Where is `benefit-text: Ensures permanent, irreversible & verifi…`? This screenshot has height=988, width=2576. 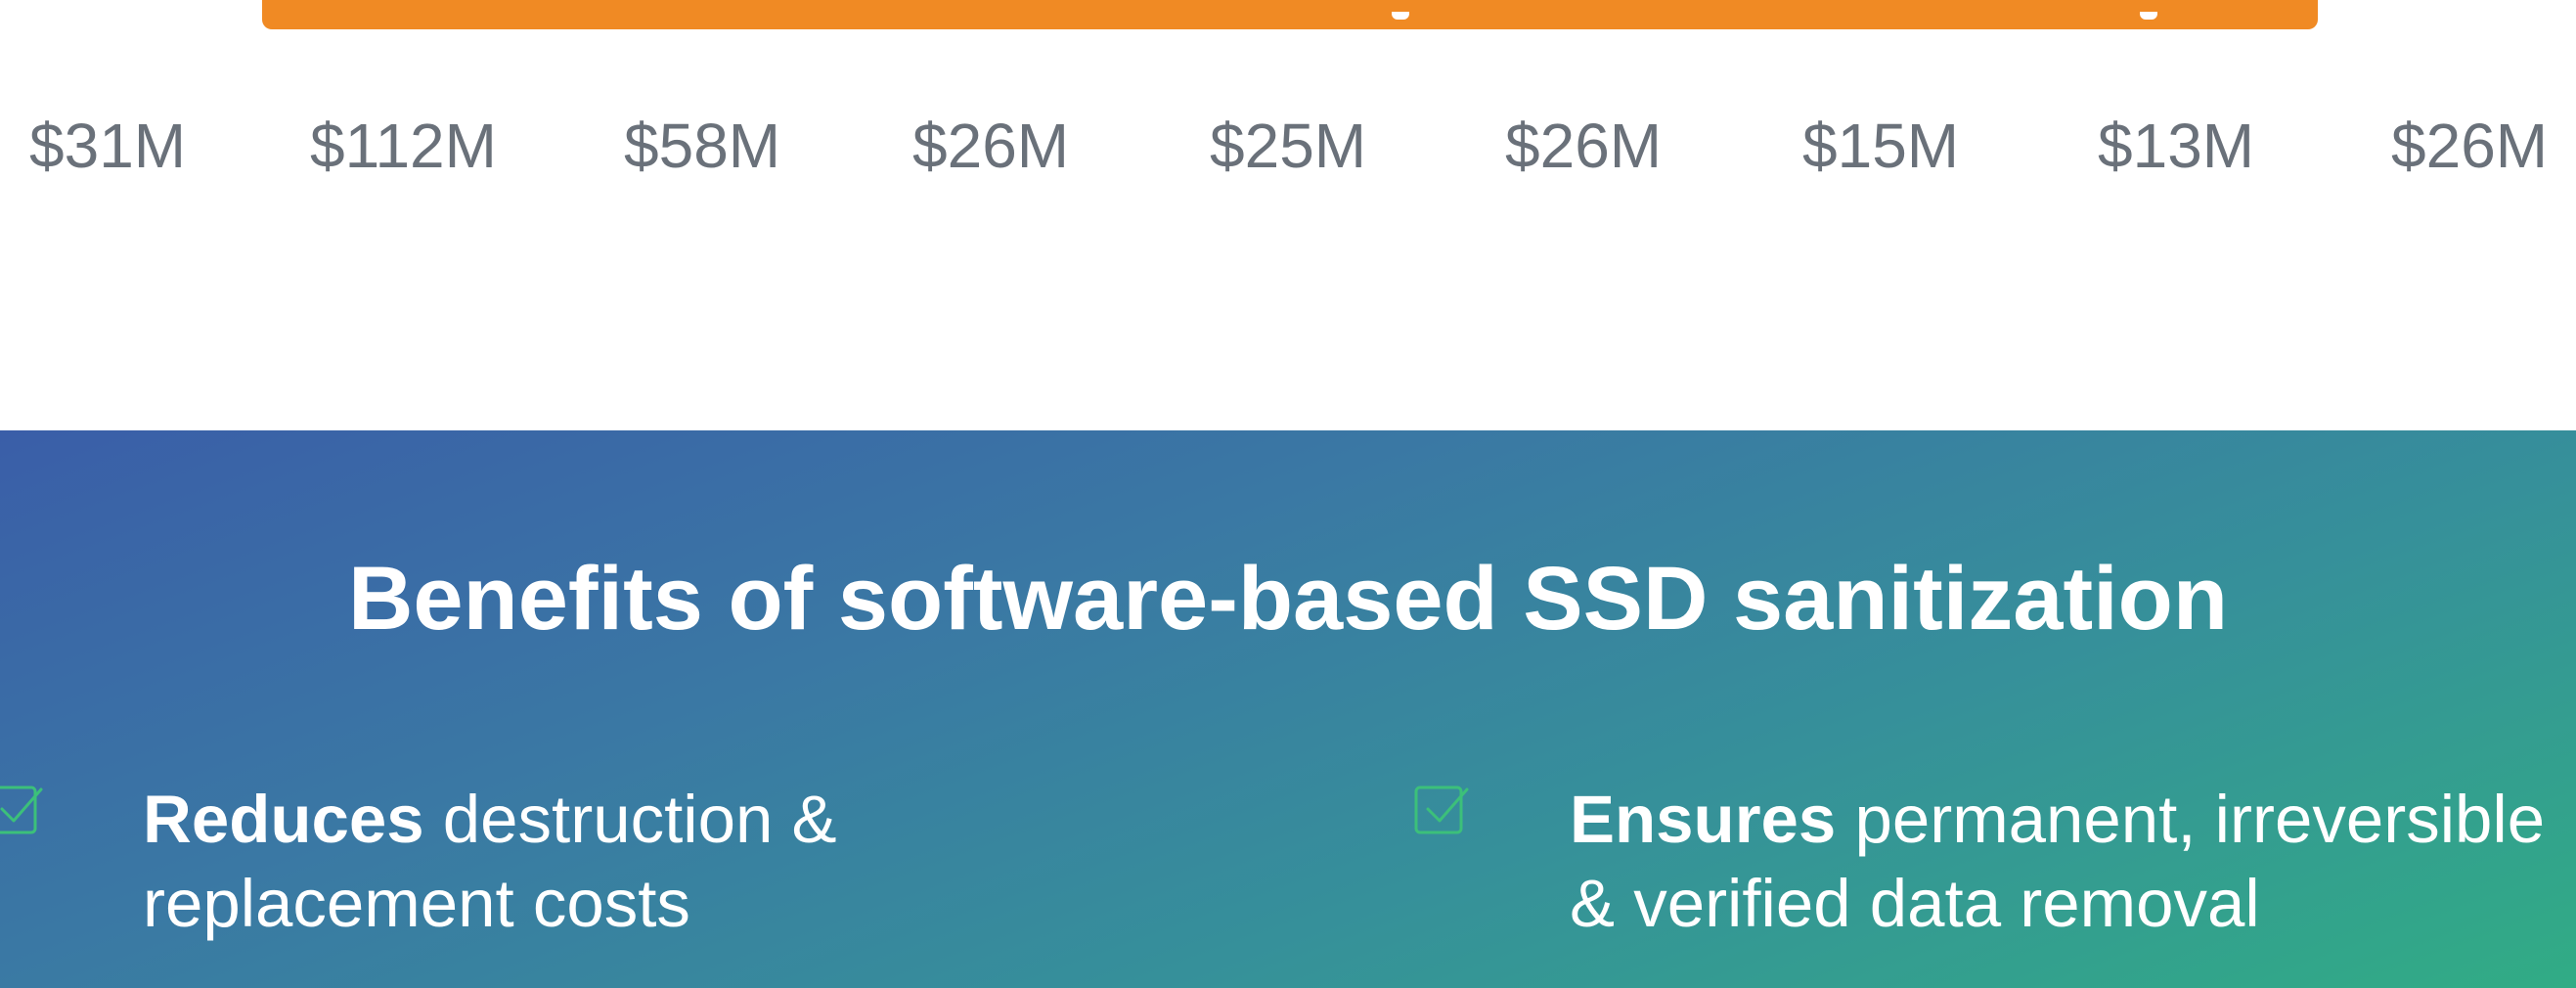 benefit-text: Ensures permanent, irreversible & verifi… is located at coordinates (2073, 862).